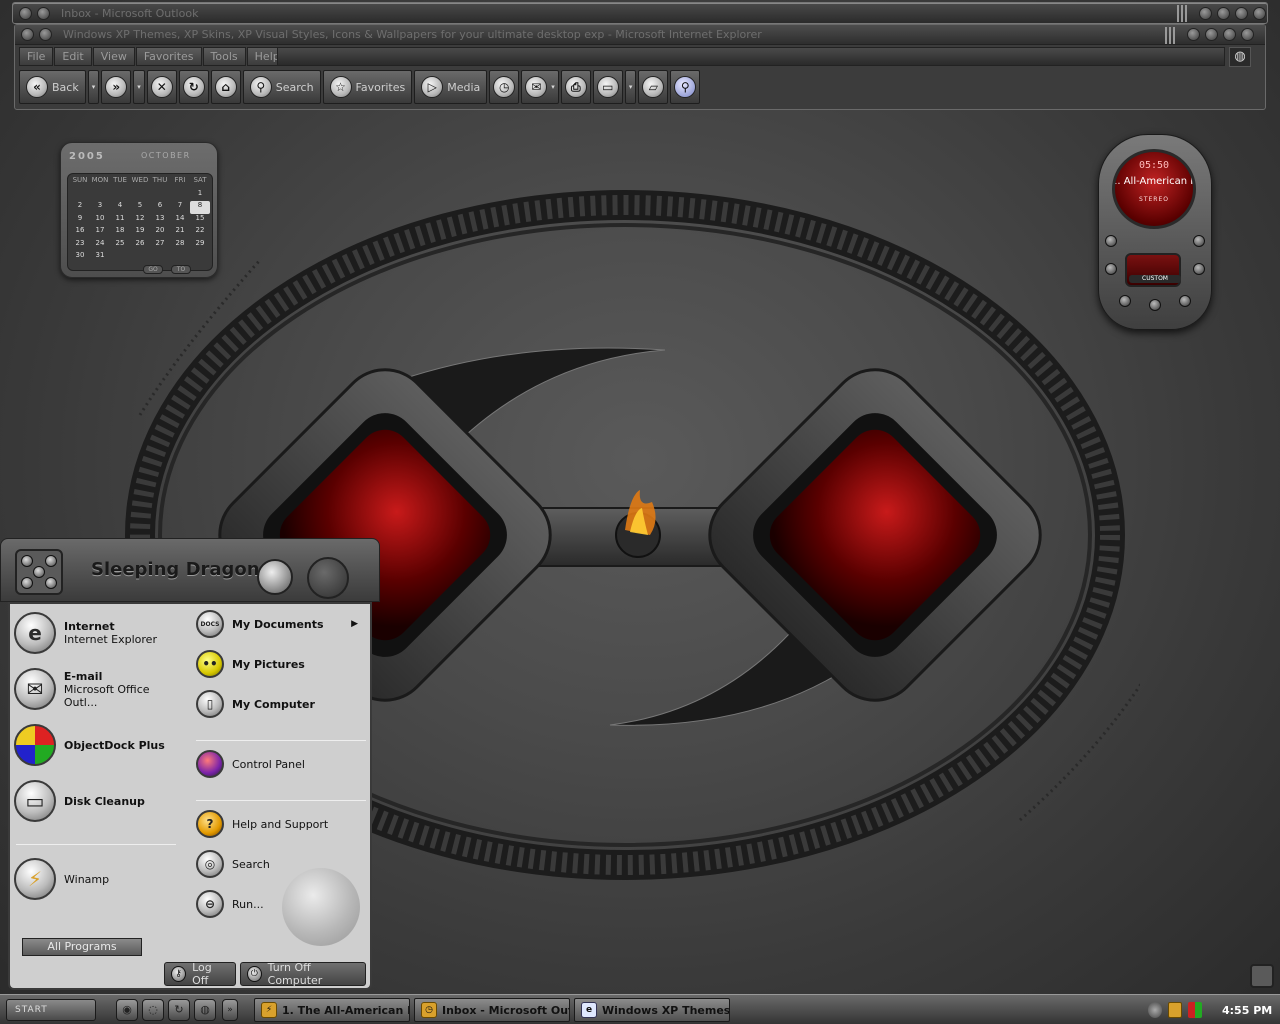 The image size is (1280, 1024). What do you see at coordinates (281, 87) in the screenshot?
I see `search-button: ⚲ Search` at bounding box center [281, 87].